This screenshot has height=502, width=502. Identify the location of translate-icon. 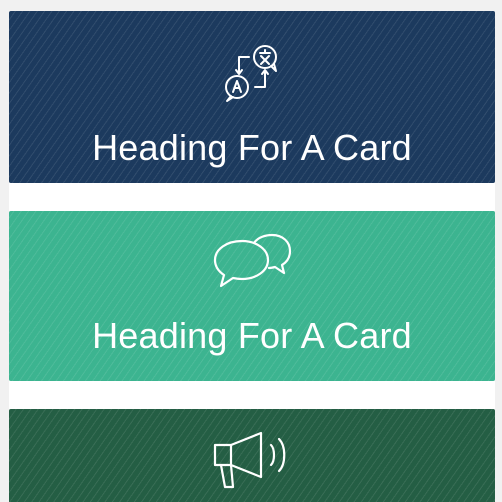
(252, 74).